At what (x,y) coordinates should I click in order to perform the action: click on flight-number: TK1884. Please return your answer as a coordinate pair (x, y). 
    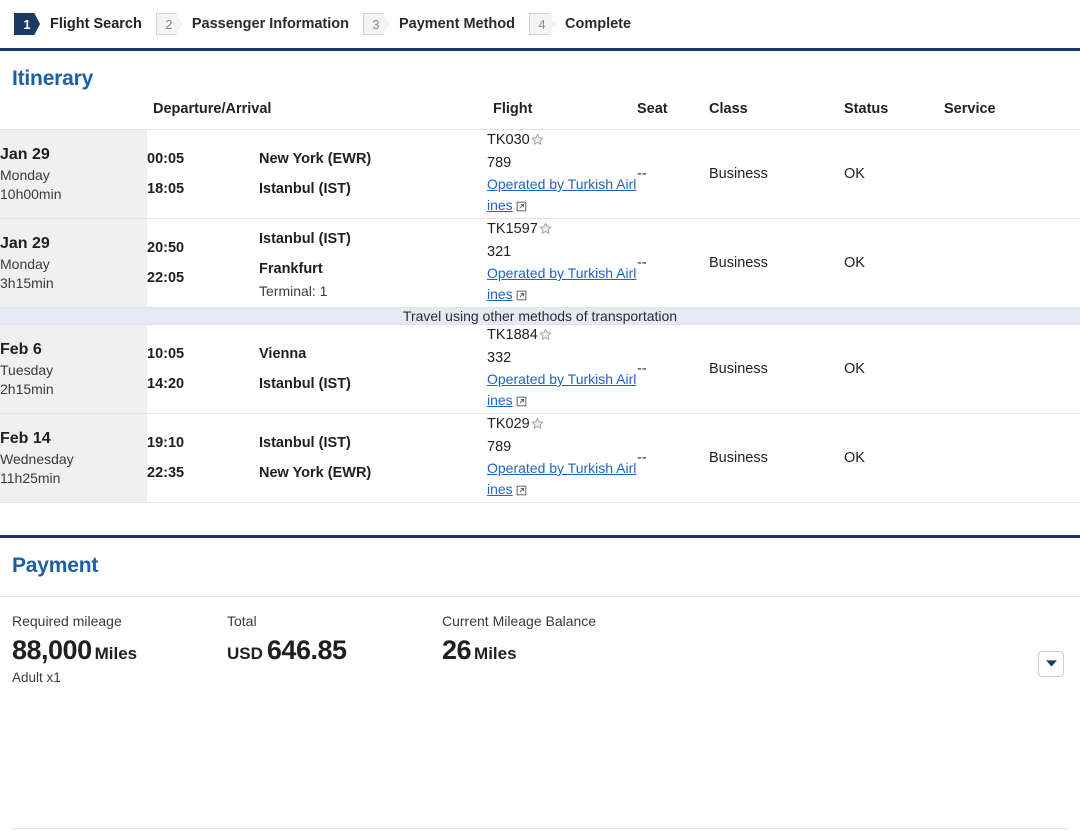
    Looking at the image, I should click on (512, 335).